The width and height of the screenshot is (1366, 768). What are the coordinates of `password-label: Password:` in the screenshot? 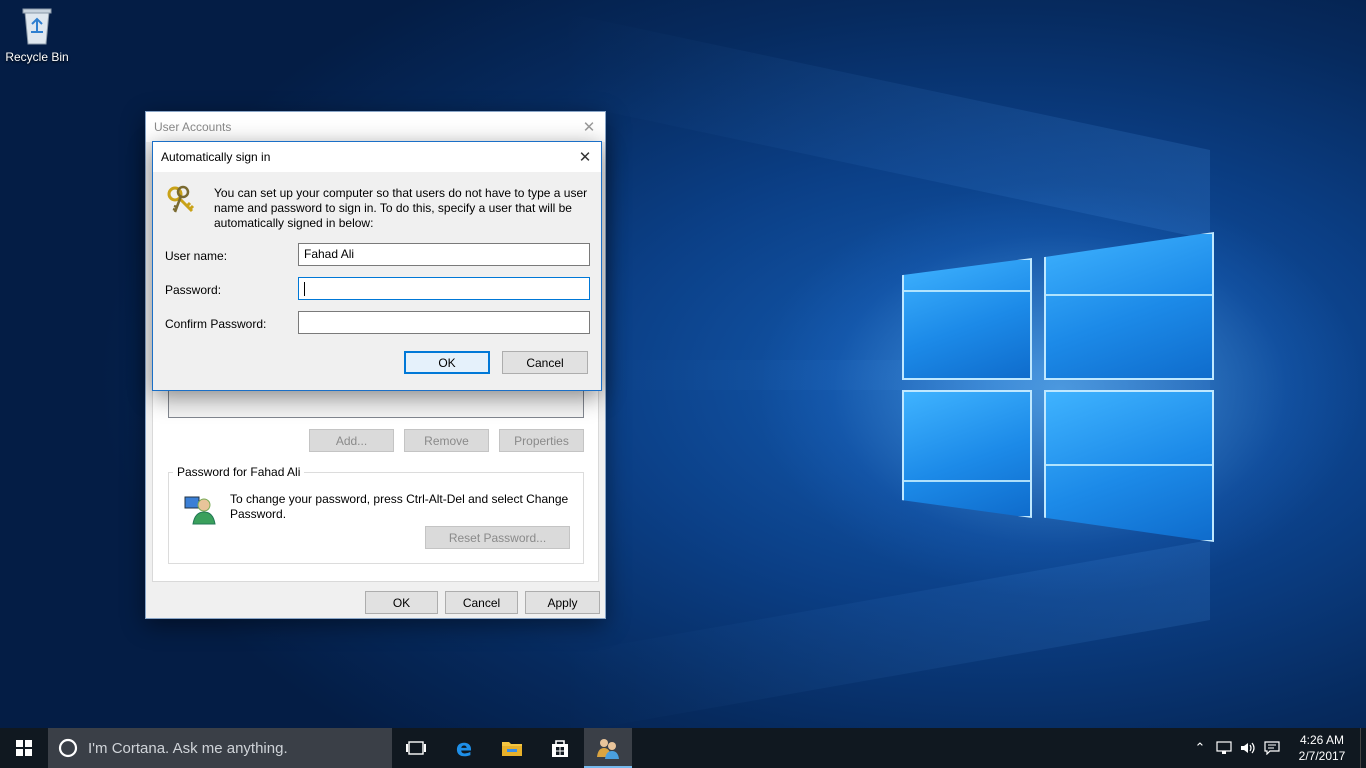 It's located at (193, 290).